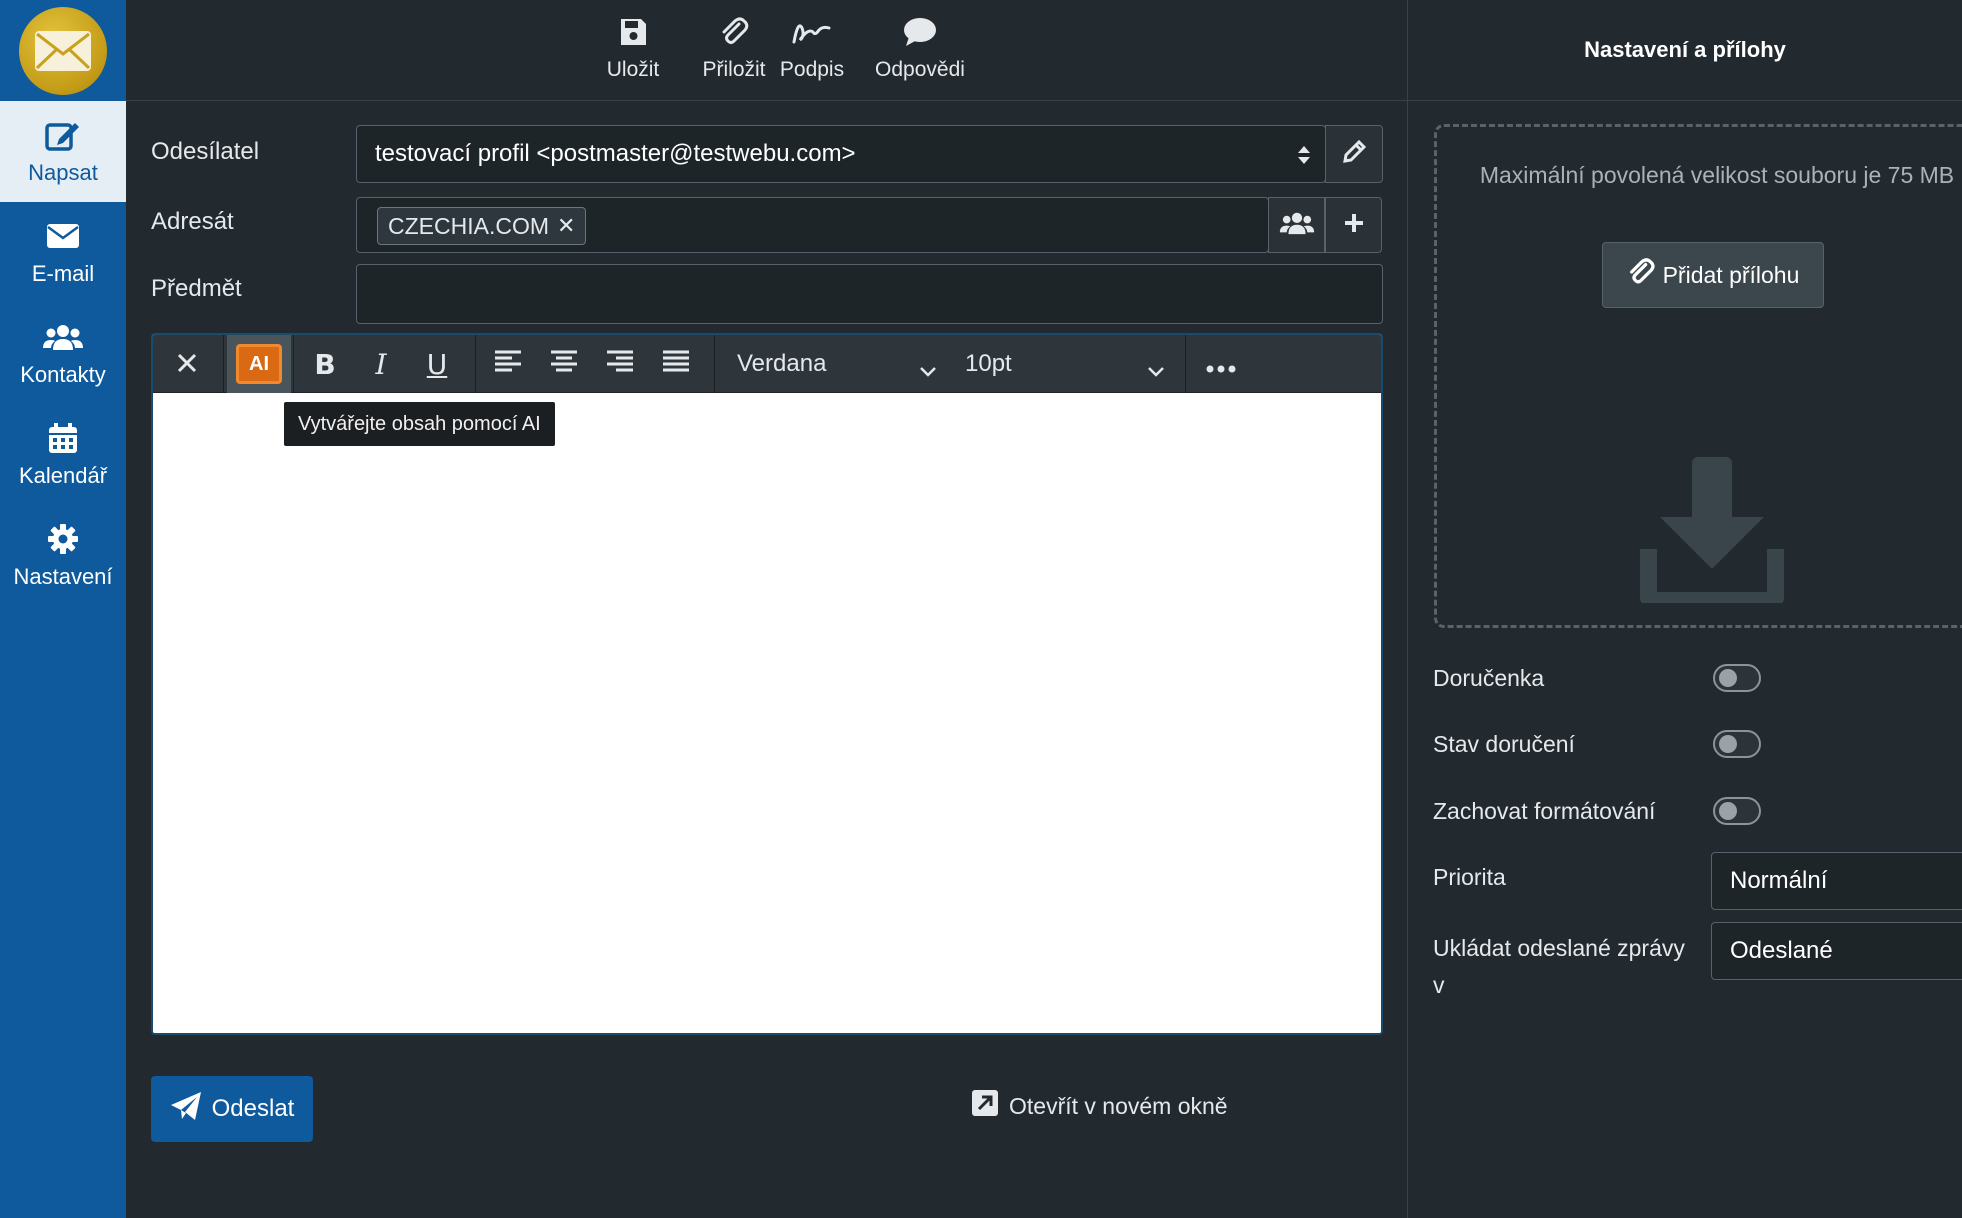 This screenshot has height=1218, width=1962. Describe the element at coordinates (988, 363) in the screenshot. I see `font-size-value: 10pt` at that location.